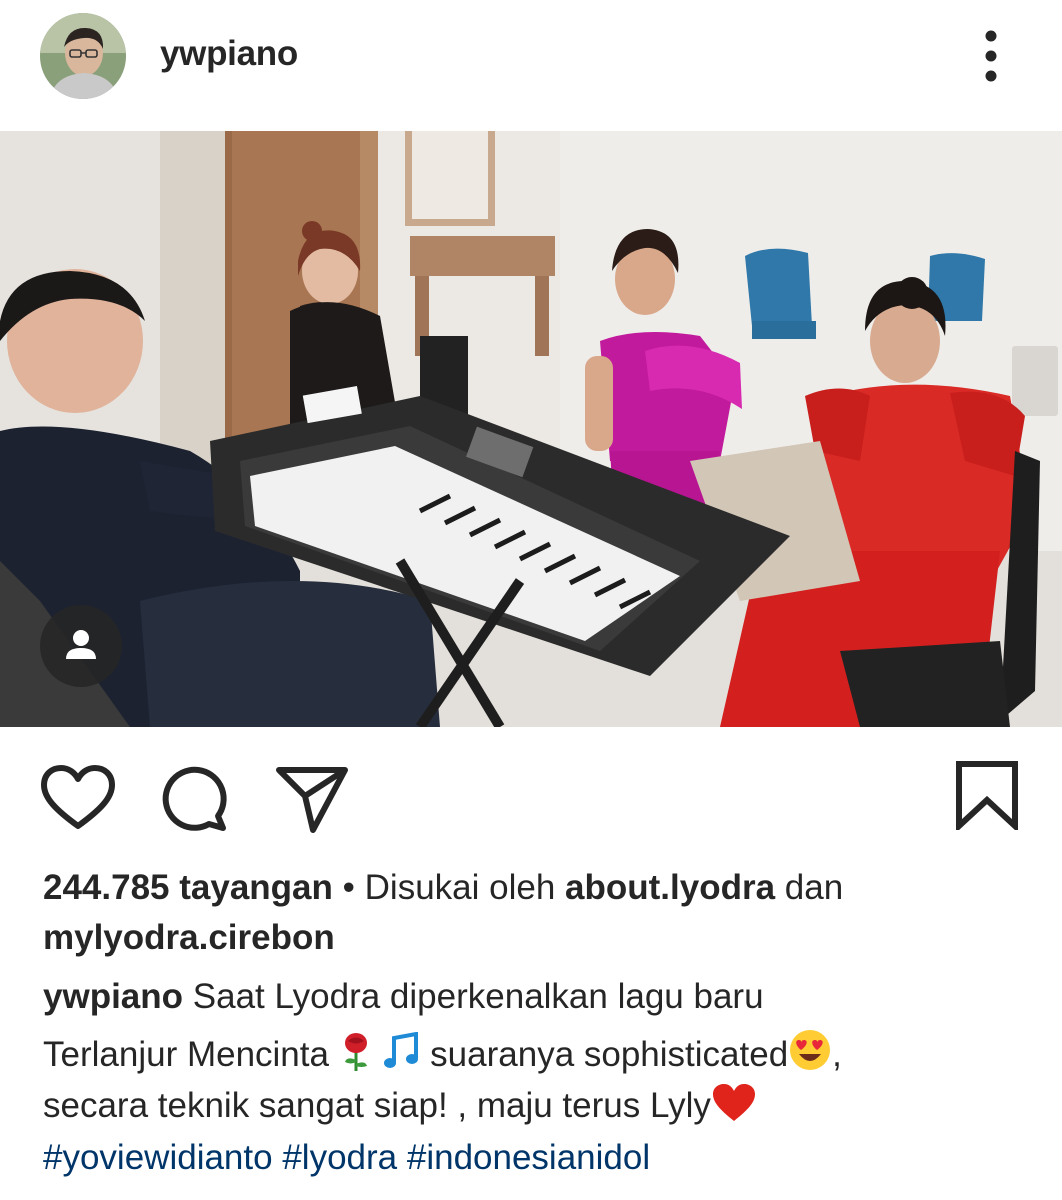 The width and height of the screenshot is (1062, 1200). Describe the element at coordinates (478, 996) in the screenshot. I see `caption-text-1: Saat Lyodra diperkenalkan lagu baru` at that location.